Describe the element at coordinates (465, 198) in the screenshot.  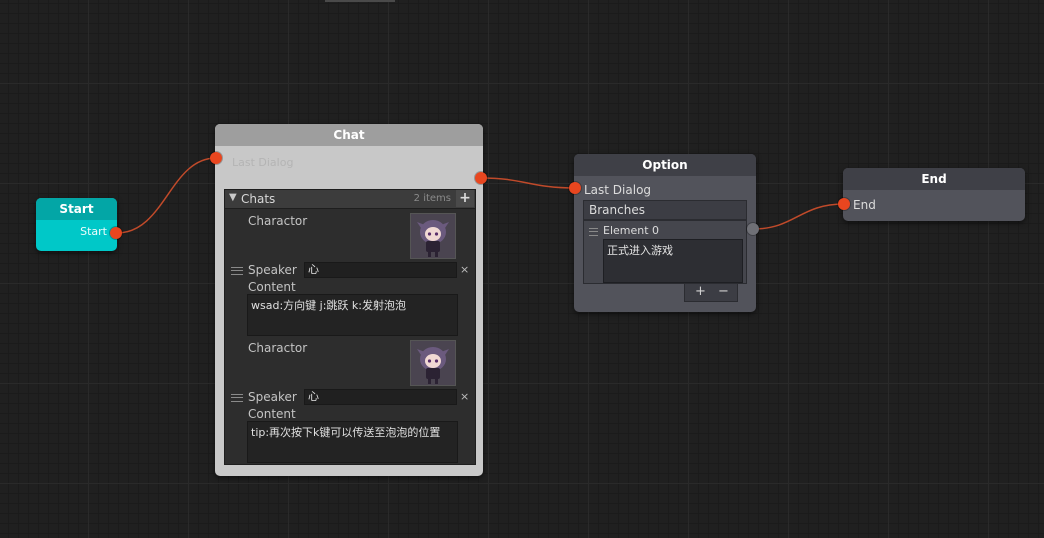
I see `add-icon: +` at that location.